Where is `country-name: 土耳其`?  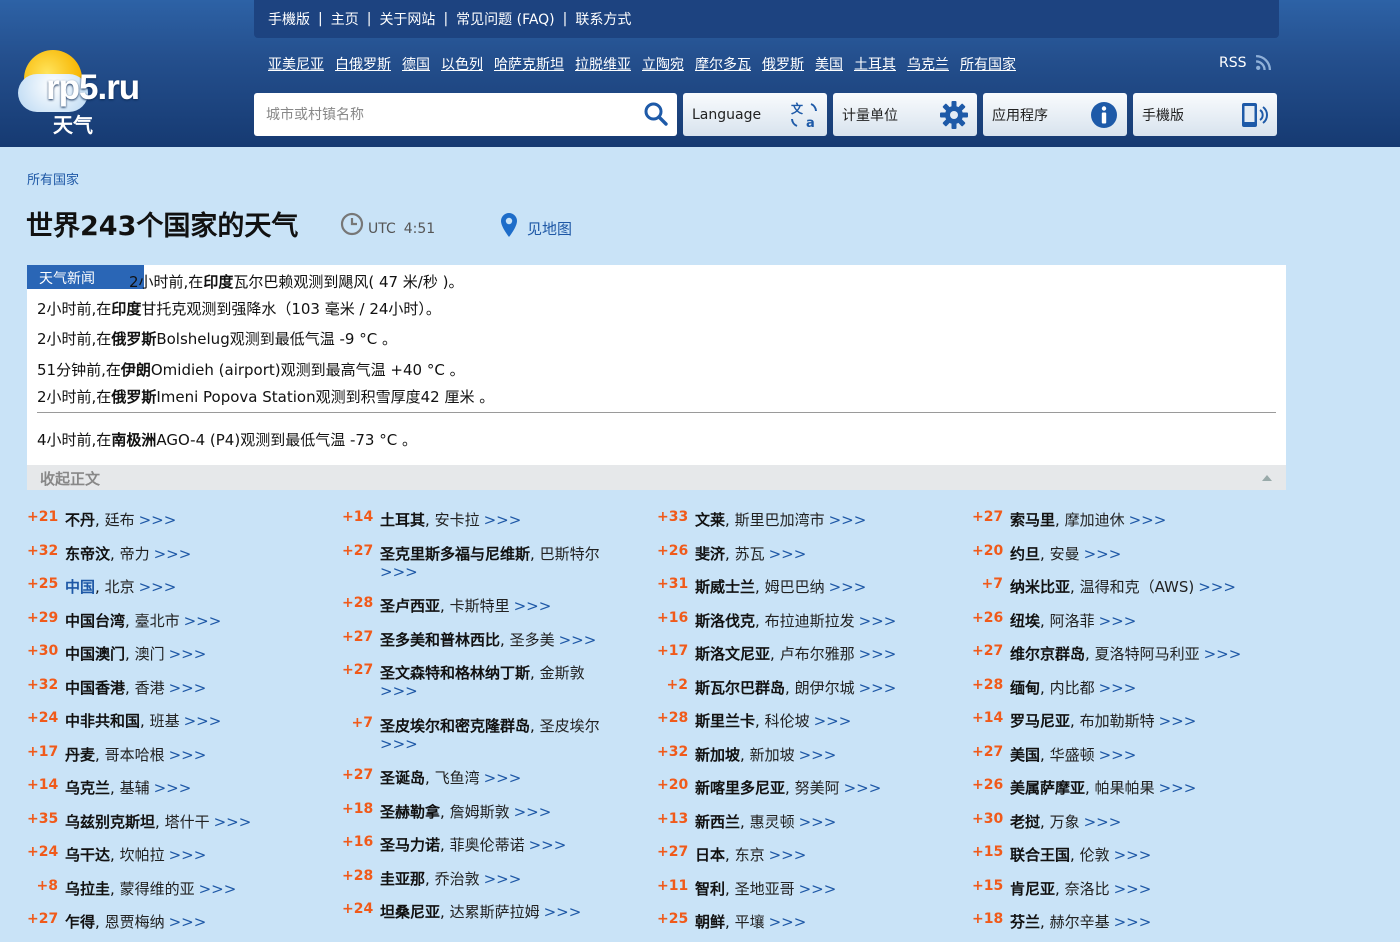 country-name: 土耳其 is located at coordinates (402, 520).